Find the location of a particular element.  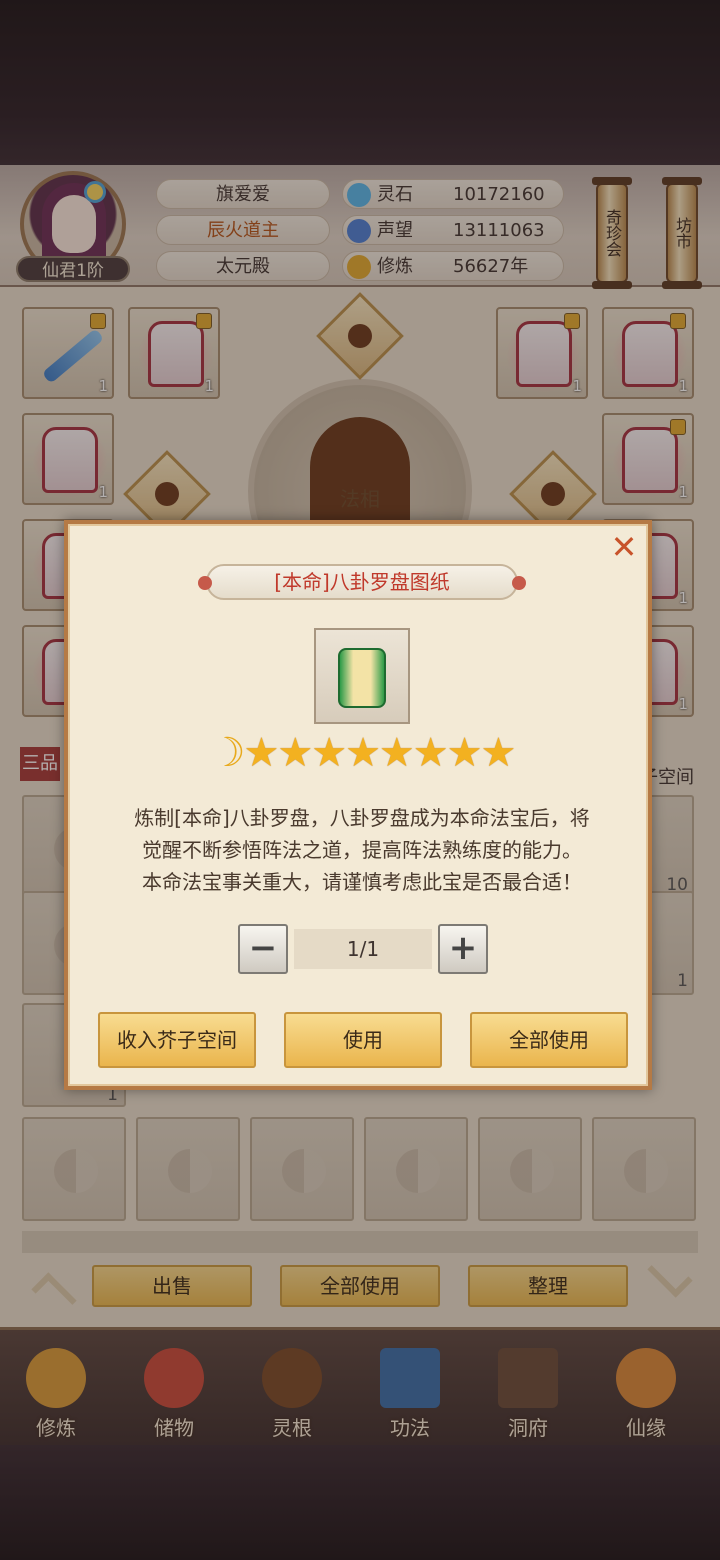

store-to-space-button: 收入芥子空间 is located at coordinates (177, 1040).